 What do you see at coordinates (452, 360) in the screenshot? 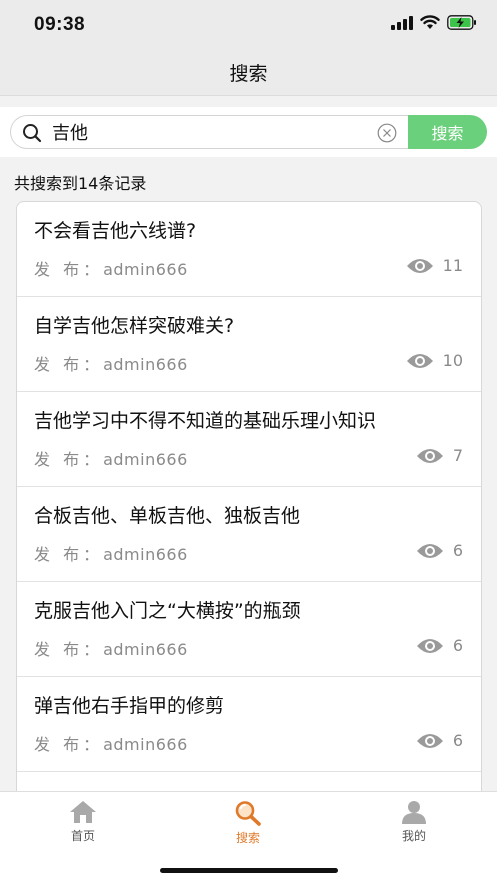
I see `view-count-value: 10` at bounding box center [452, 360].